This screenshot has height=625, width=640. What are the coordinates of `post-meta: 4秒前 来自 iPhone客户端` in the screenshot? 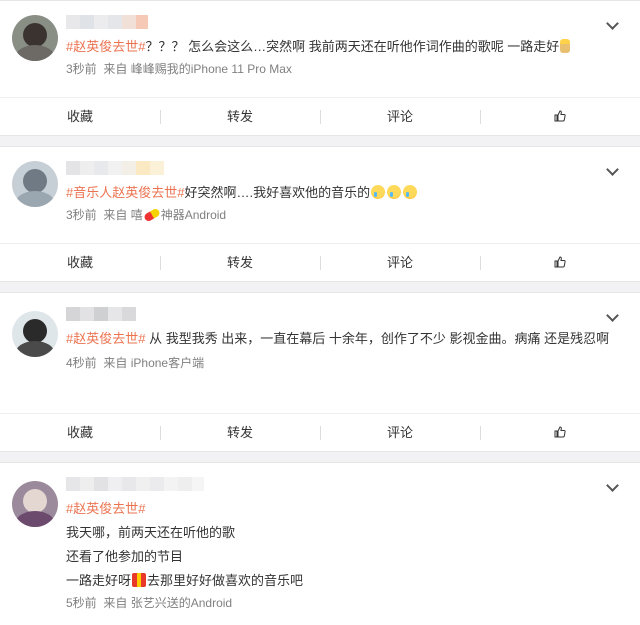 It's located at (135, 363).